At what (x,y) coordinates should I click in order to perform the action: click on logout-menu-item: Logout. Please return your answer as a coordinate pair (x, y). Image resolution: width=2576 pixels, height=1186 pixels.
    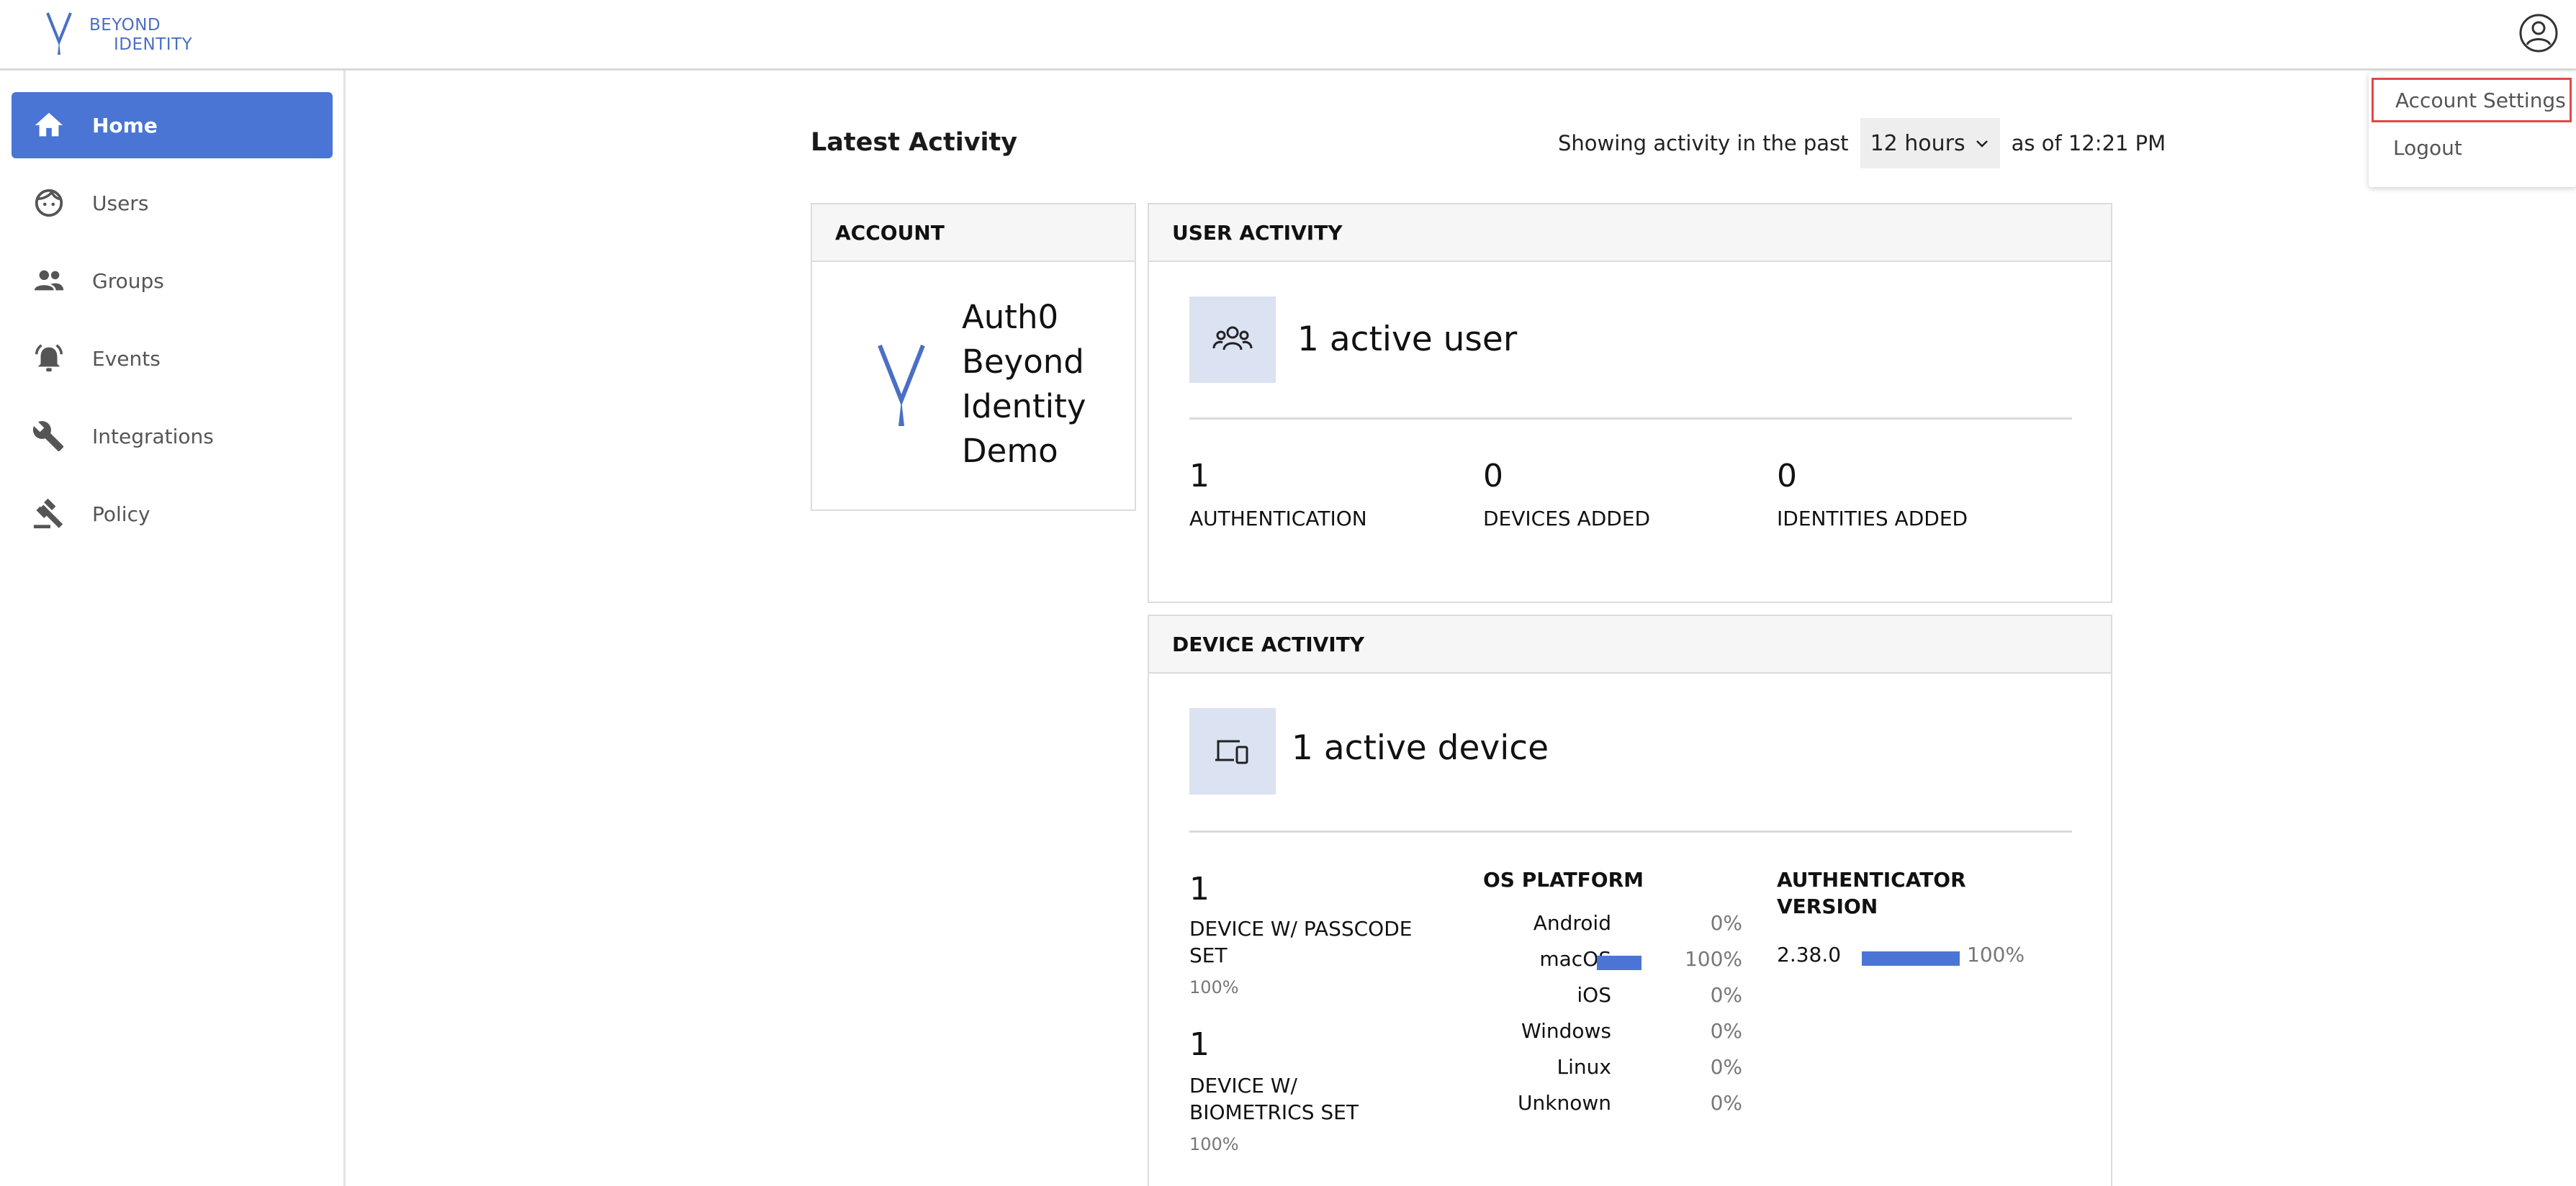
    Looking at the image, I should click on (2472, 147).